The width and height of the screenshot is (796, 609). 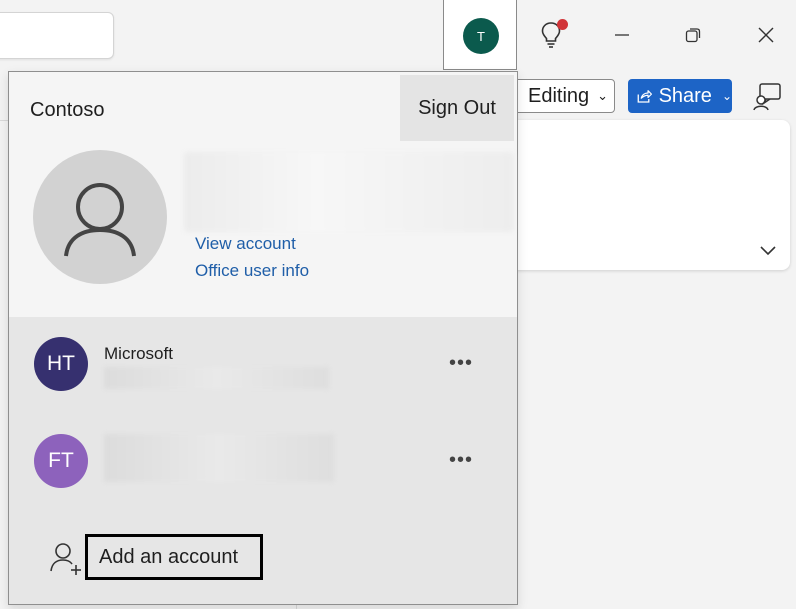 I want to click on comments-icon, so click(x=768, y=96).